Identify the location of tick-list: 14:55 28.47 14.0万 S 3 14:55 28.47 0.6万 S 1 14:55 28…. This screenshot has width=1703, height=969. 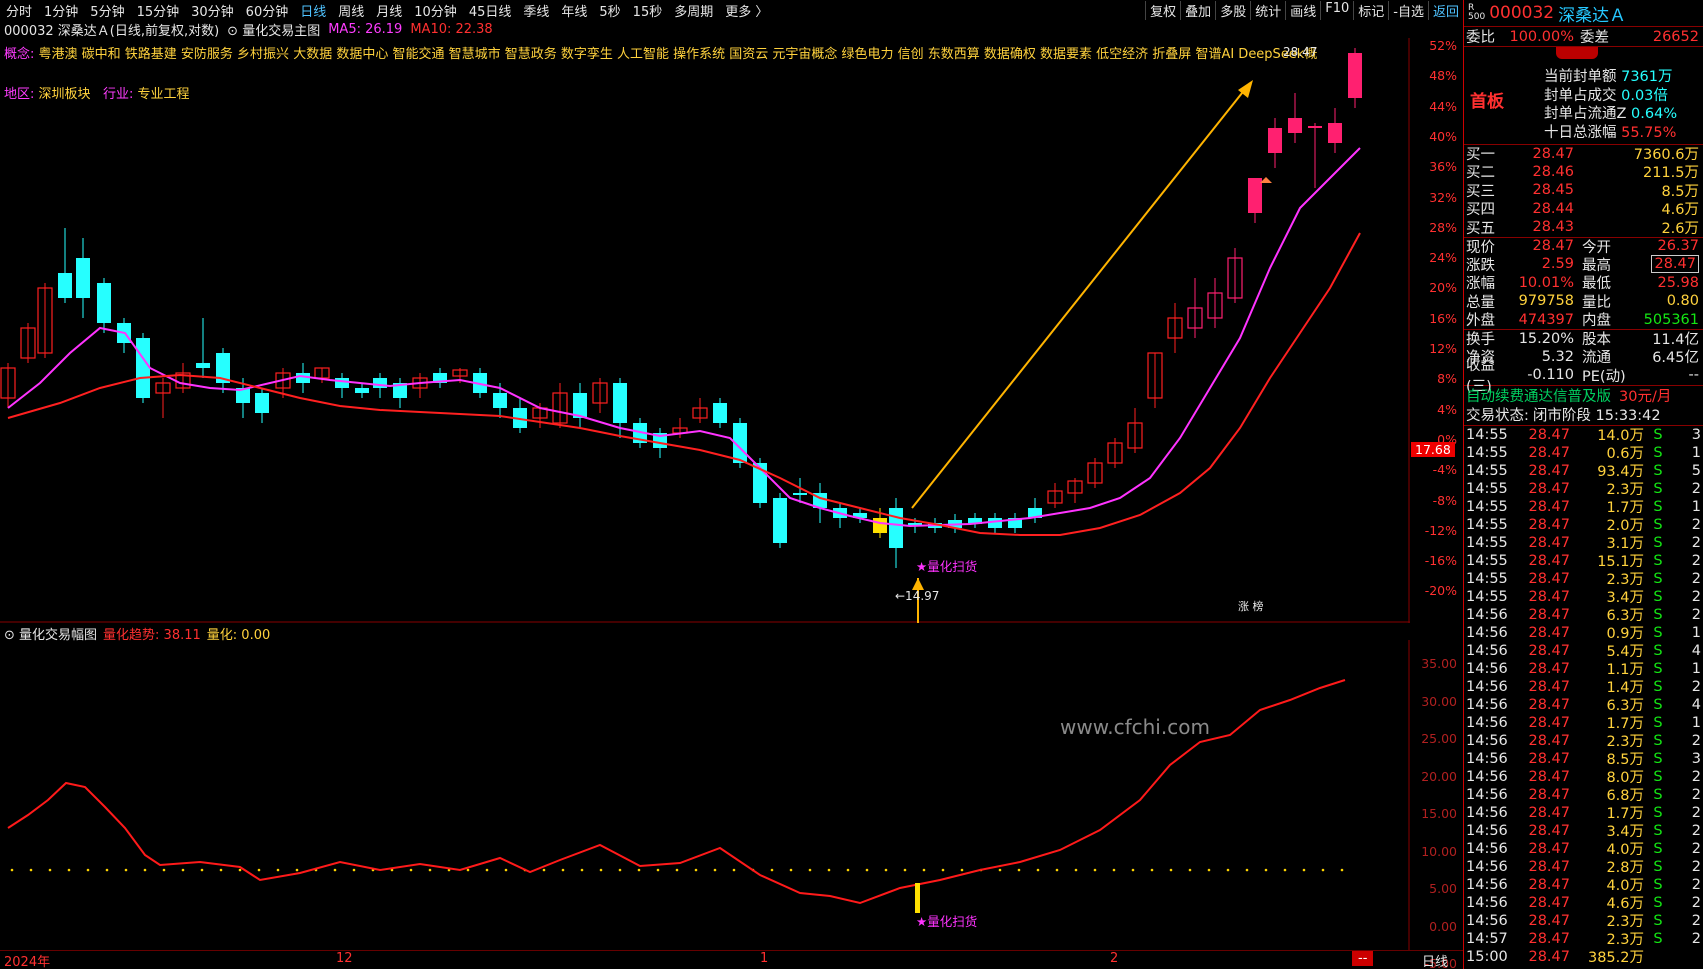
(1583, 695).